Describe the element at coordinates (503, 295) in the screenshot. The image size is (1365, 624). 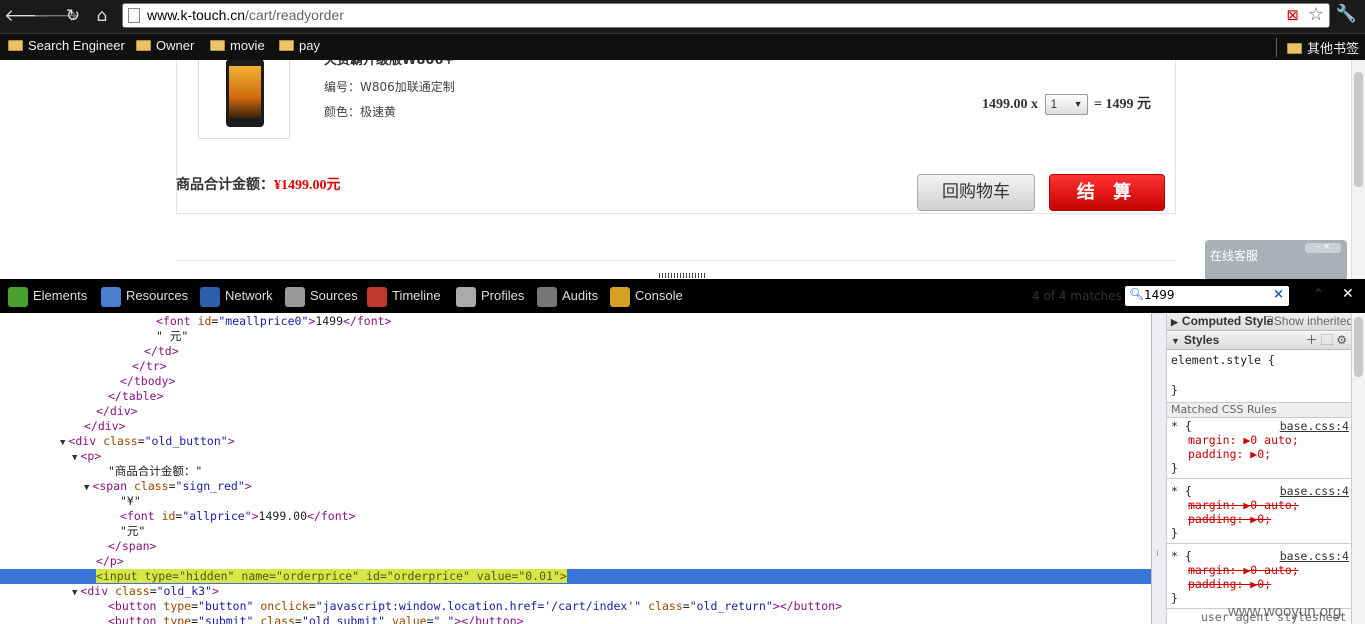
I see `tab-label: Profiles` at that location.